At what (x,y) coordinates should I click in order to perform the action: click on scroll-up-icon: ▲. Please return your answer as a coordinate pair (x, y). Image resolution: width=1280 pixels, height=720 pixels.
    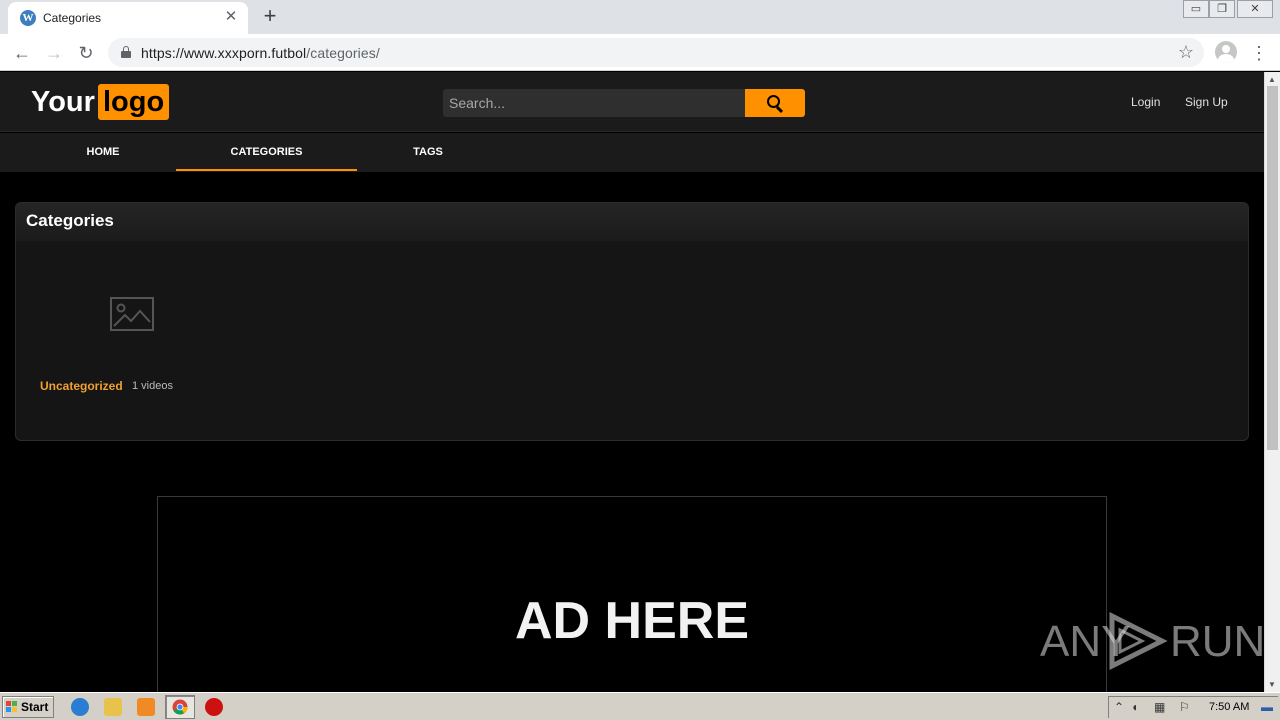
    Looking at the image, I should click on (1272, 79).